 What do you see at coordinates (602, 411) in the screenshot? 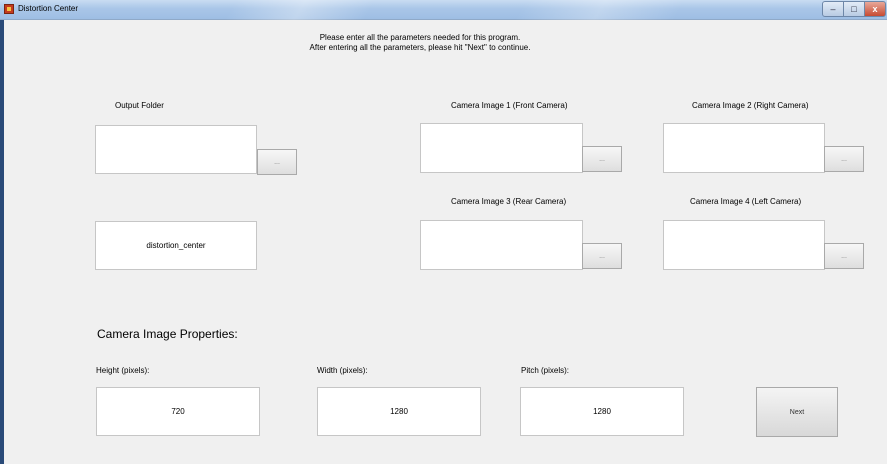
I see `pitch-input: 1280` at bounding box center [602, 411].